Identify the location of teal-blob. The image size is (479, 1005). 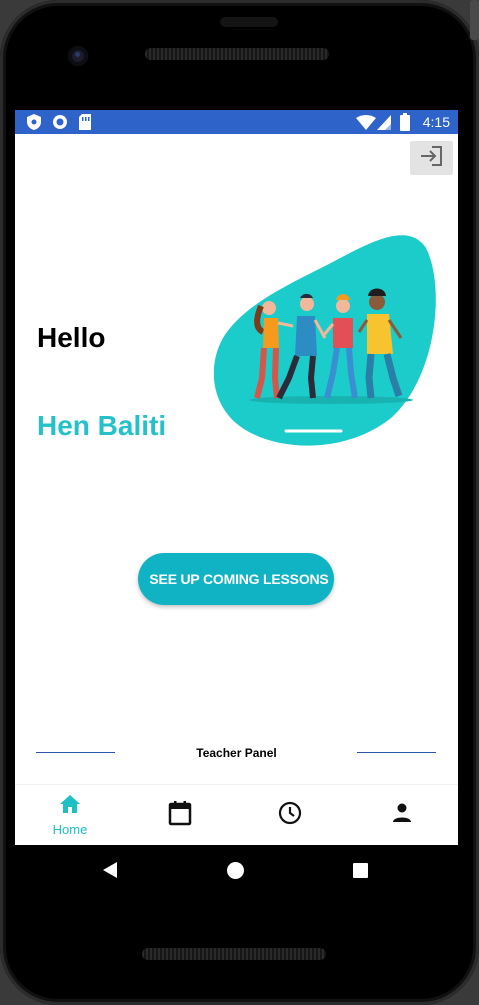
(324, 340).